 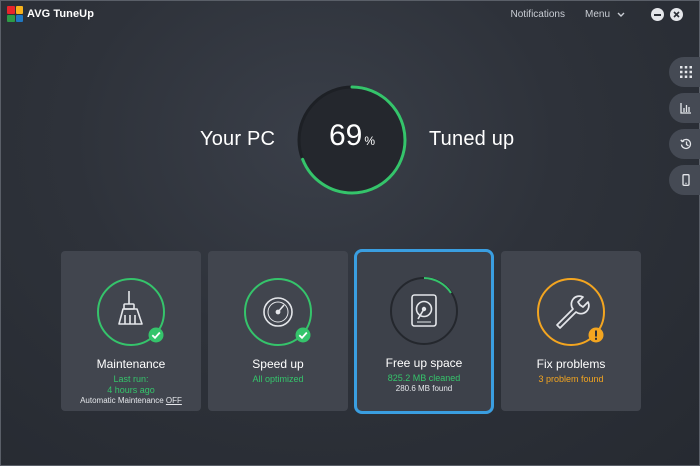 I want to click on free-up-space-status-ring, so click(x=424, y=311).